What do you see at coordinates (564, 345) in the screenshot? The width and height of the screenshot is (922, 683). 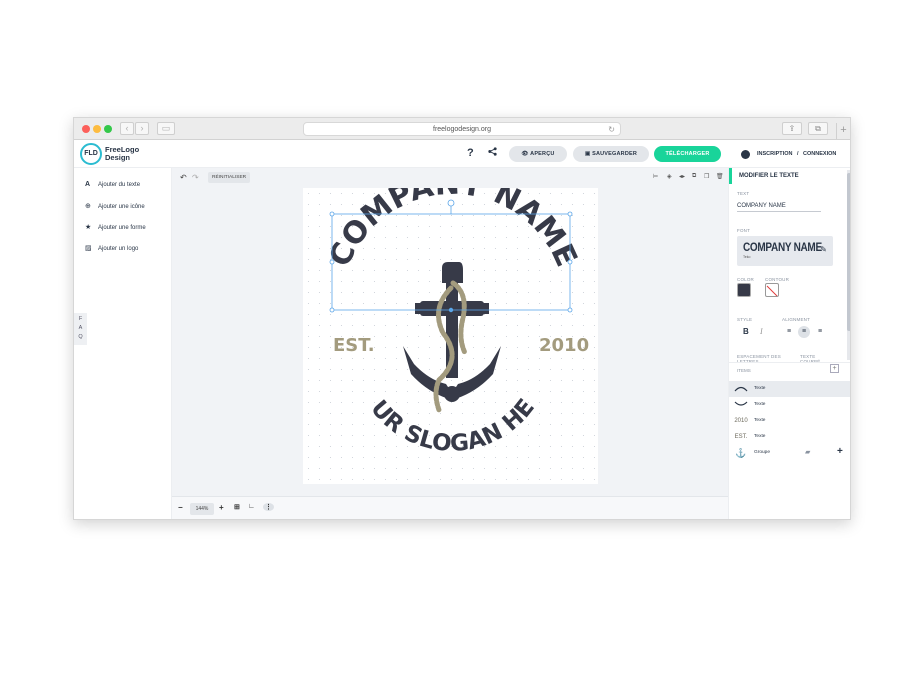 I see `logo-year-text: 2010` at bounding box center [564, 345].